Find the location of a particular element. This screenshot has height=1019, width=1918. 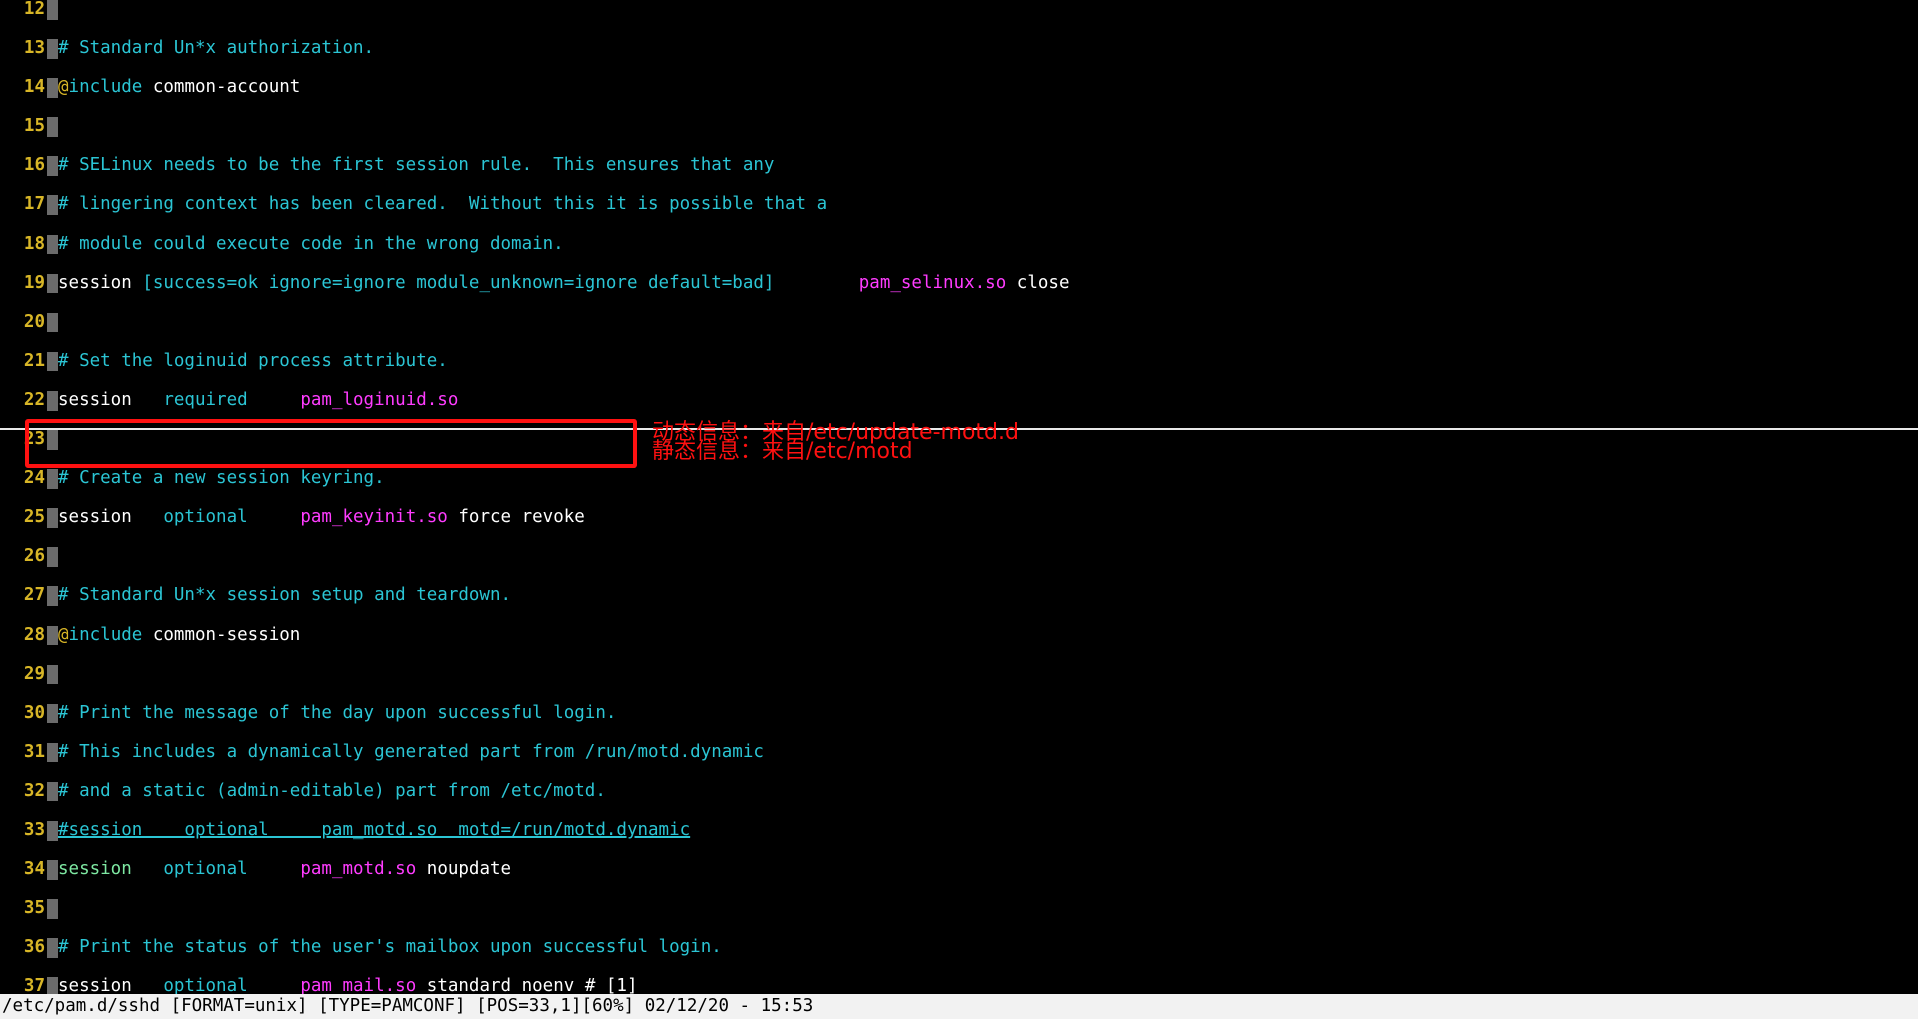

line-number: 30 is located at coordinates (34, 712).